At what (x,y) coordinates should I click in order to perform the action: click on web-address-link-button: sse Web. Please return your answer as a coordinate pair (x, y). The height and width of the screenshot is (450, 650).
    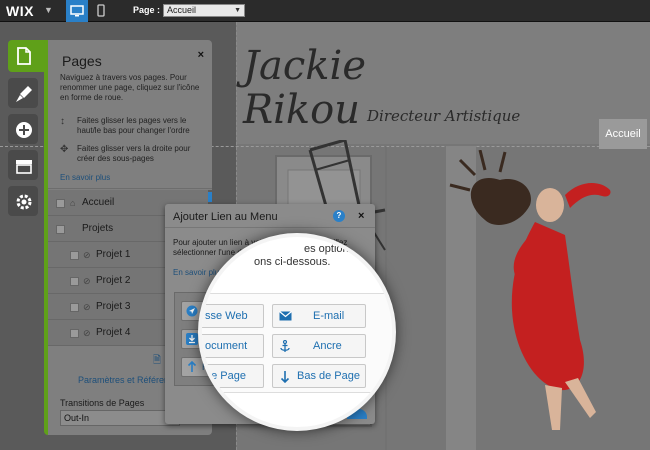
    Looking at the image, I should click on (233, 316).